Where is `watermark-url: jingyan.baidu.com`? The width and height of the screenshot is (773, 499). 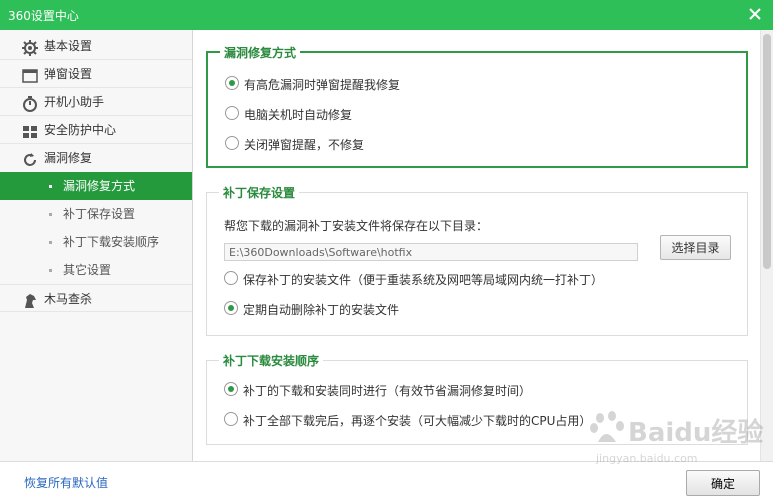
watermark-url: jingyan.baidu.com is located at coordinates (647, 458).